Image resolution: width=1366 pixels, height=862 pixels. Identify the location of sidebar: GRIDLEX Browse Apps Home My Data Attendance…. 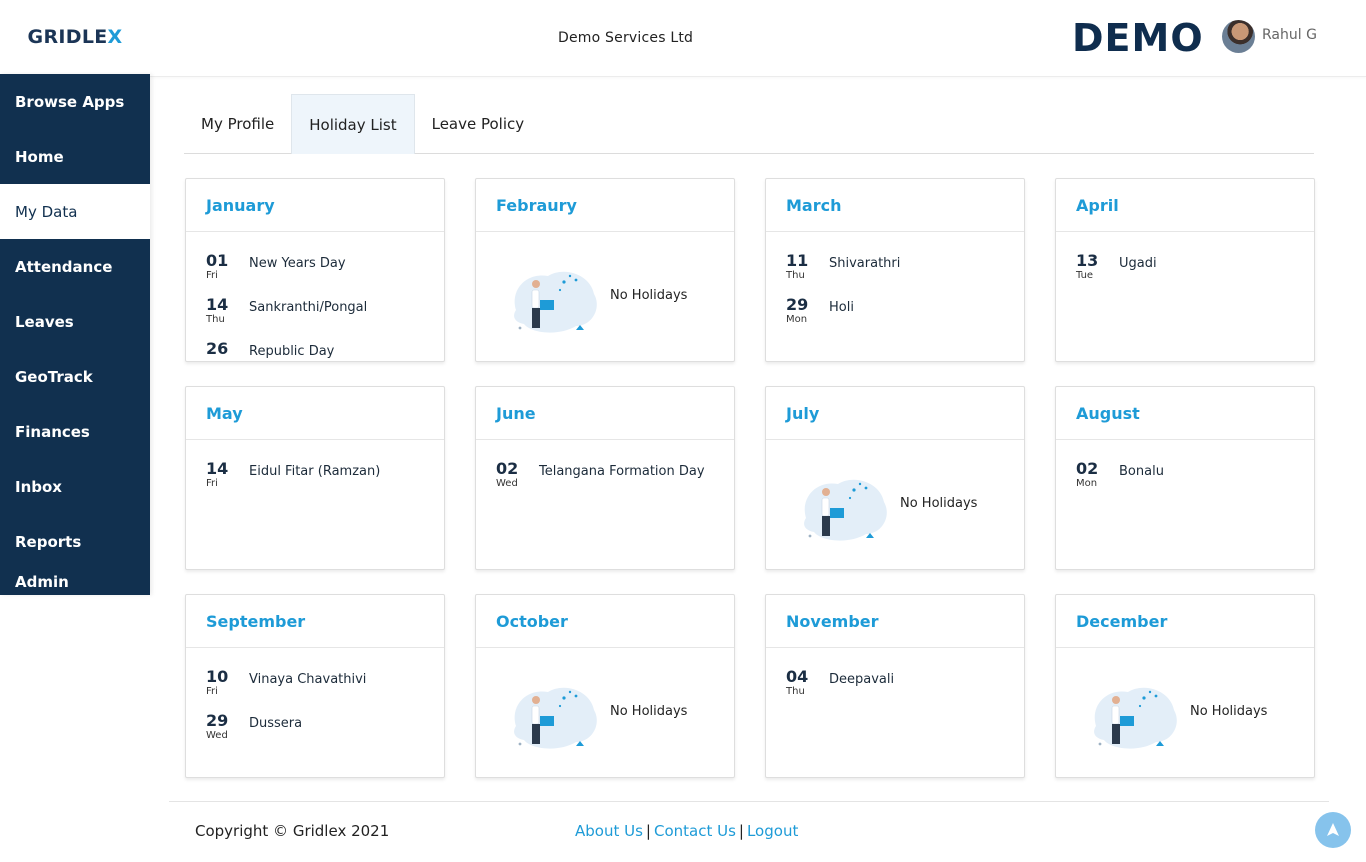
(75, 431).